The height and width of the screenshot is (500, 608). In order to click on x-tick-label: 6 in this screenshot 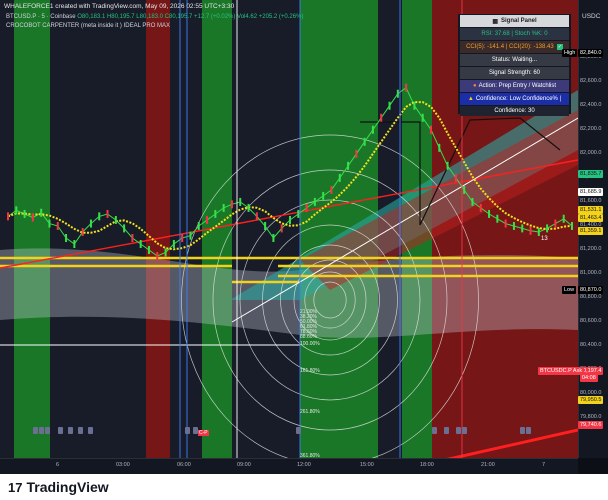, I will do `click(58, 465)`.